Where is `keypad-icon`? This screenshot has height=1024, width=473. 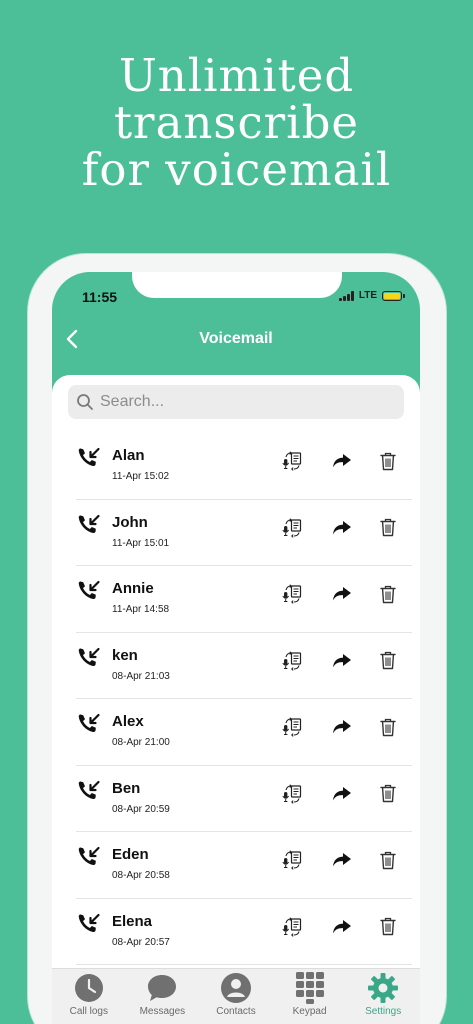 keypad-icon is located at coordinates (310, 988).